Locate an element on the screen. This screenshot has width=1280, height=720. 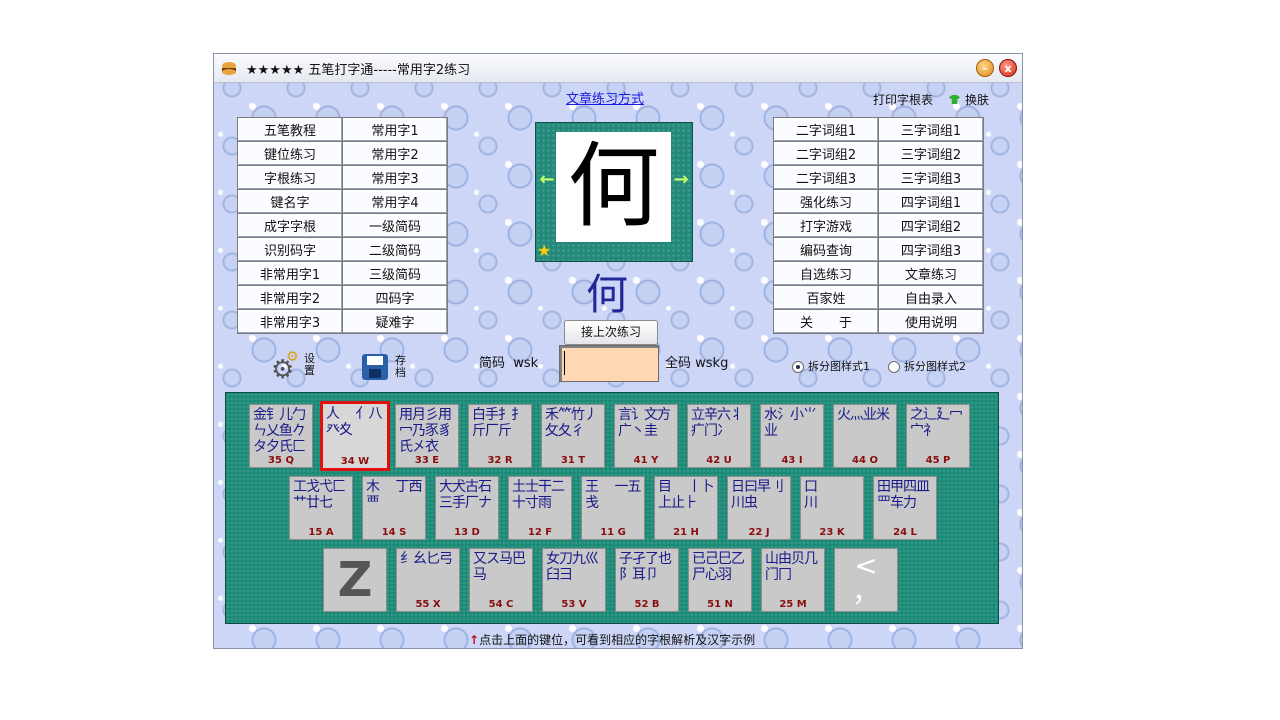
title-bar: ★★★★★ 五笔打字通-----常用字2练习 – x is located at coordinates (618, 68).